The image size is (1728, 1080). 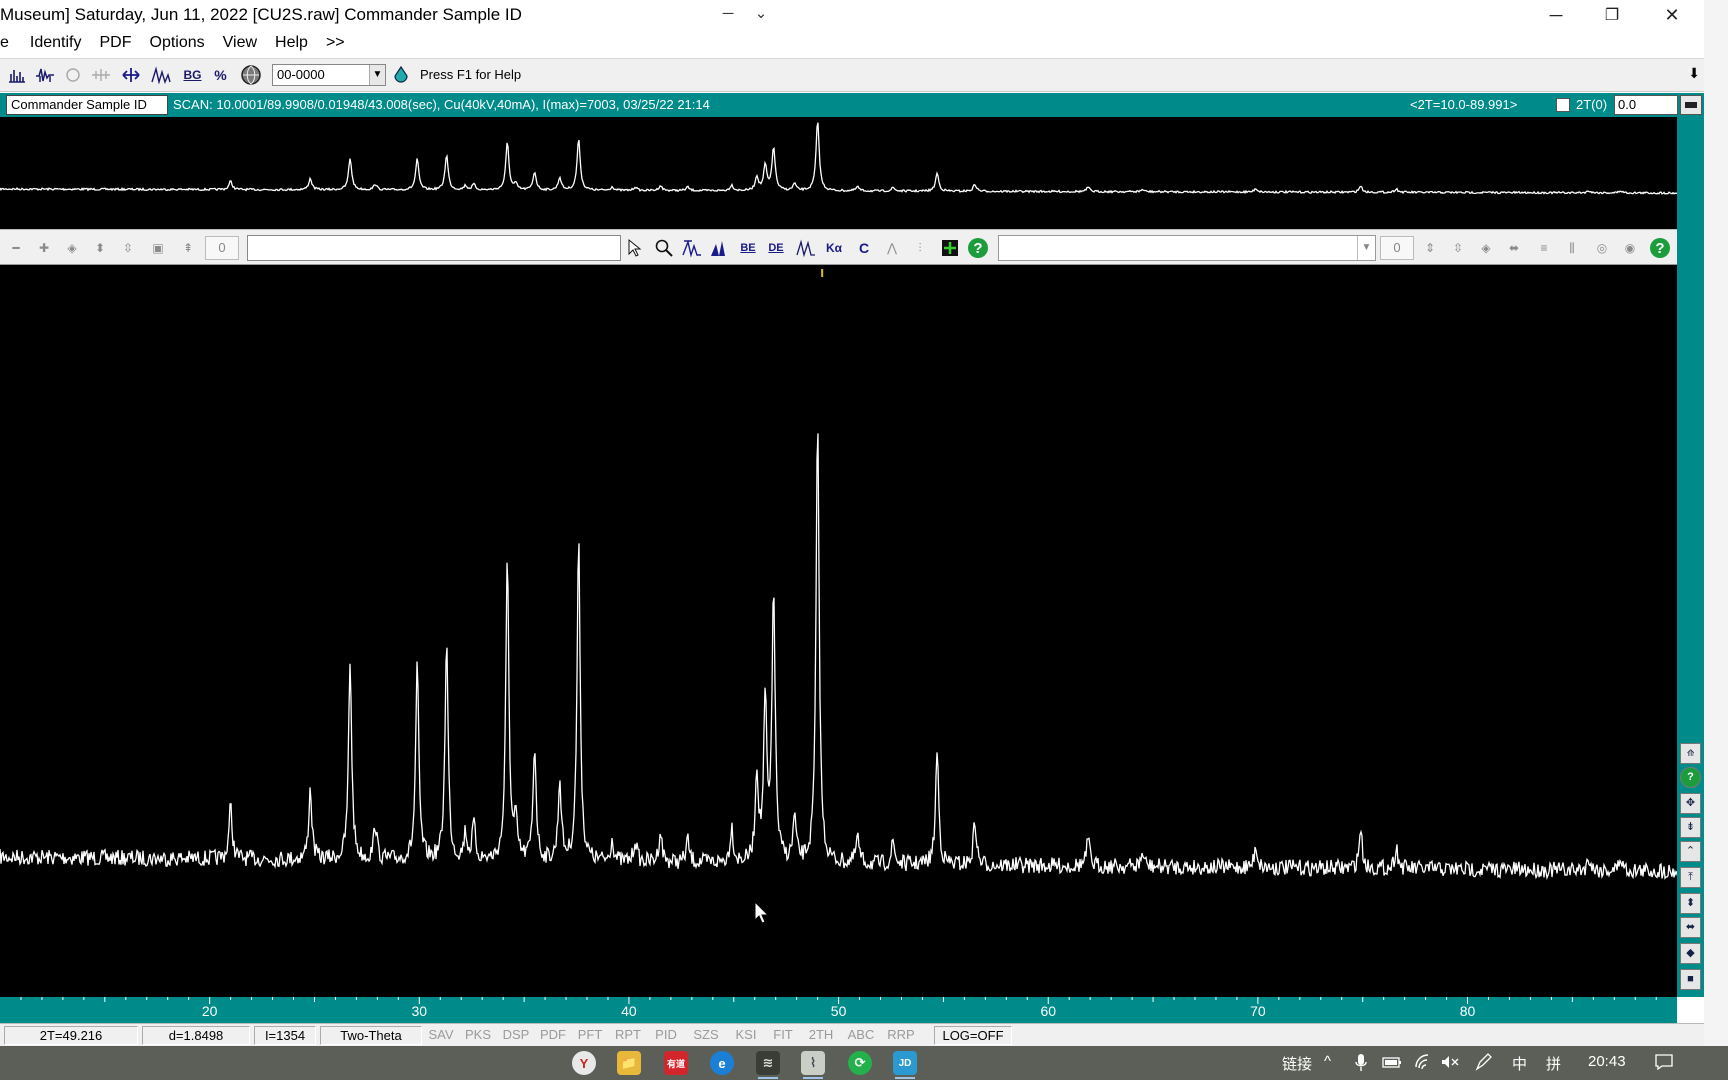 What do you see at coordinates (1690, 953) in the screenshot?
I see `horizontal-shift-icon: ◆` at bounding box center [1690, 953].